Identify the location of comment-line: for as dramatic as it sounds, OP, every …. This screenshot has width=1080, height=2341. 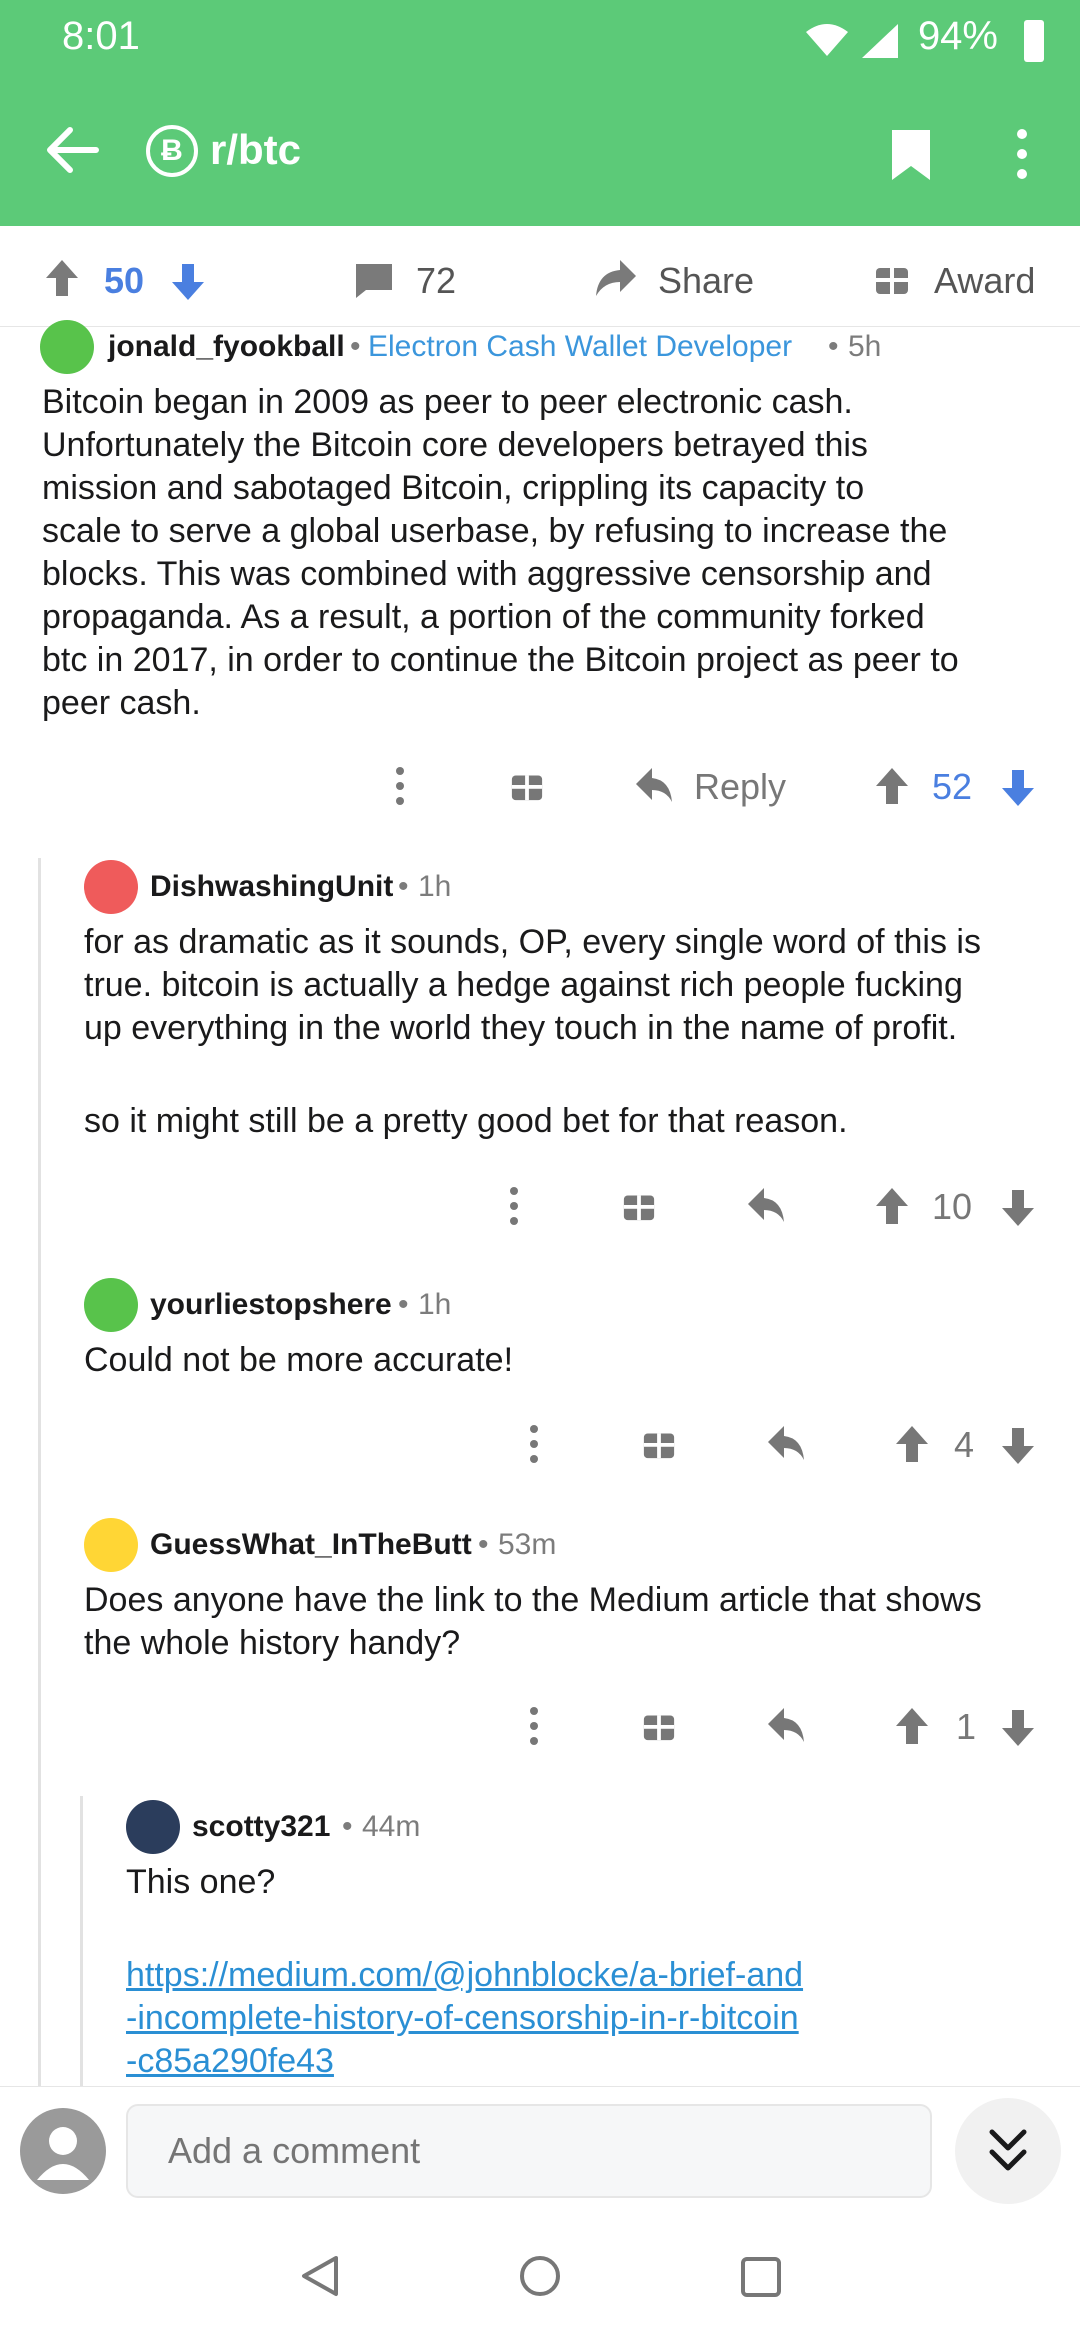
(532, 942).